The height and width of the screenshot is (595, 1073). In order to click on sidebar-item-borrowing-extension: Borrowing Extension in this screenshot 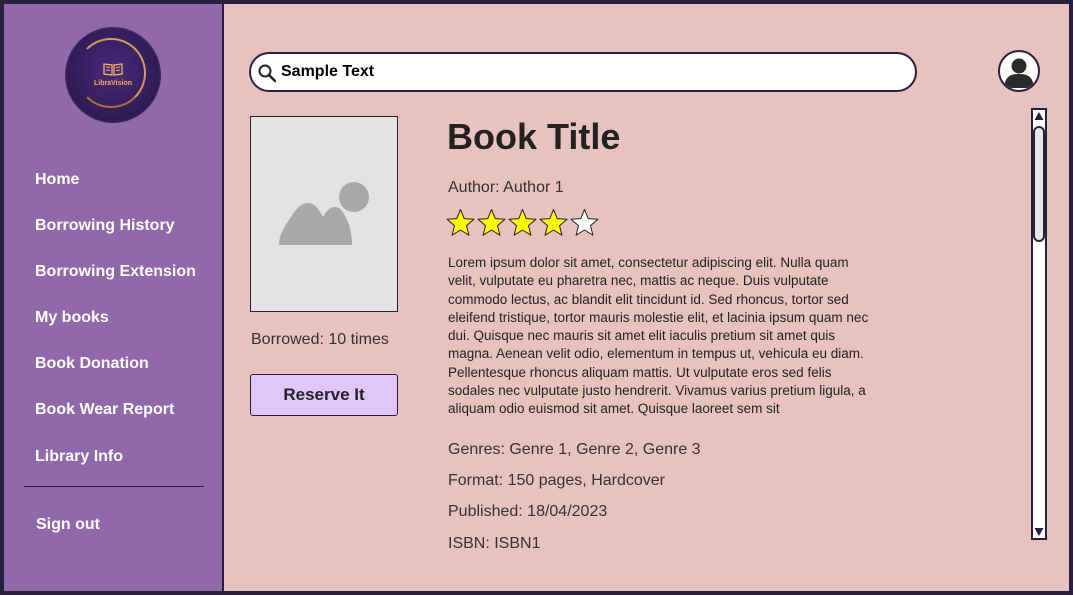, I will do `click(115, 272)`.